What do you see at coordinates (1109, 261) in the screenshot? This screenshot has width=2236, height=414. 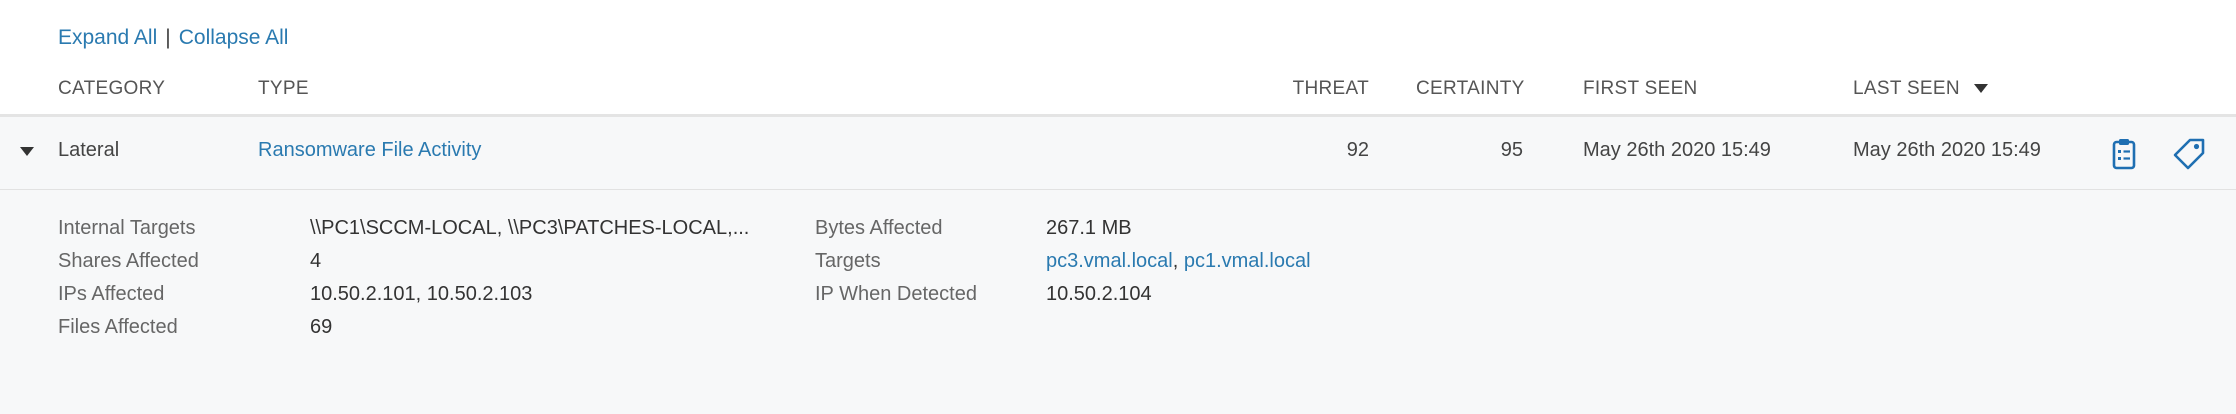 I see `target-link: pc3.vmal.local` at bounding box center [1109, 261].